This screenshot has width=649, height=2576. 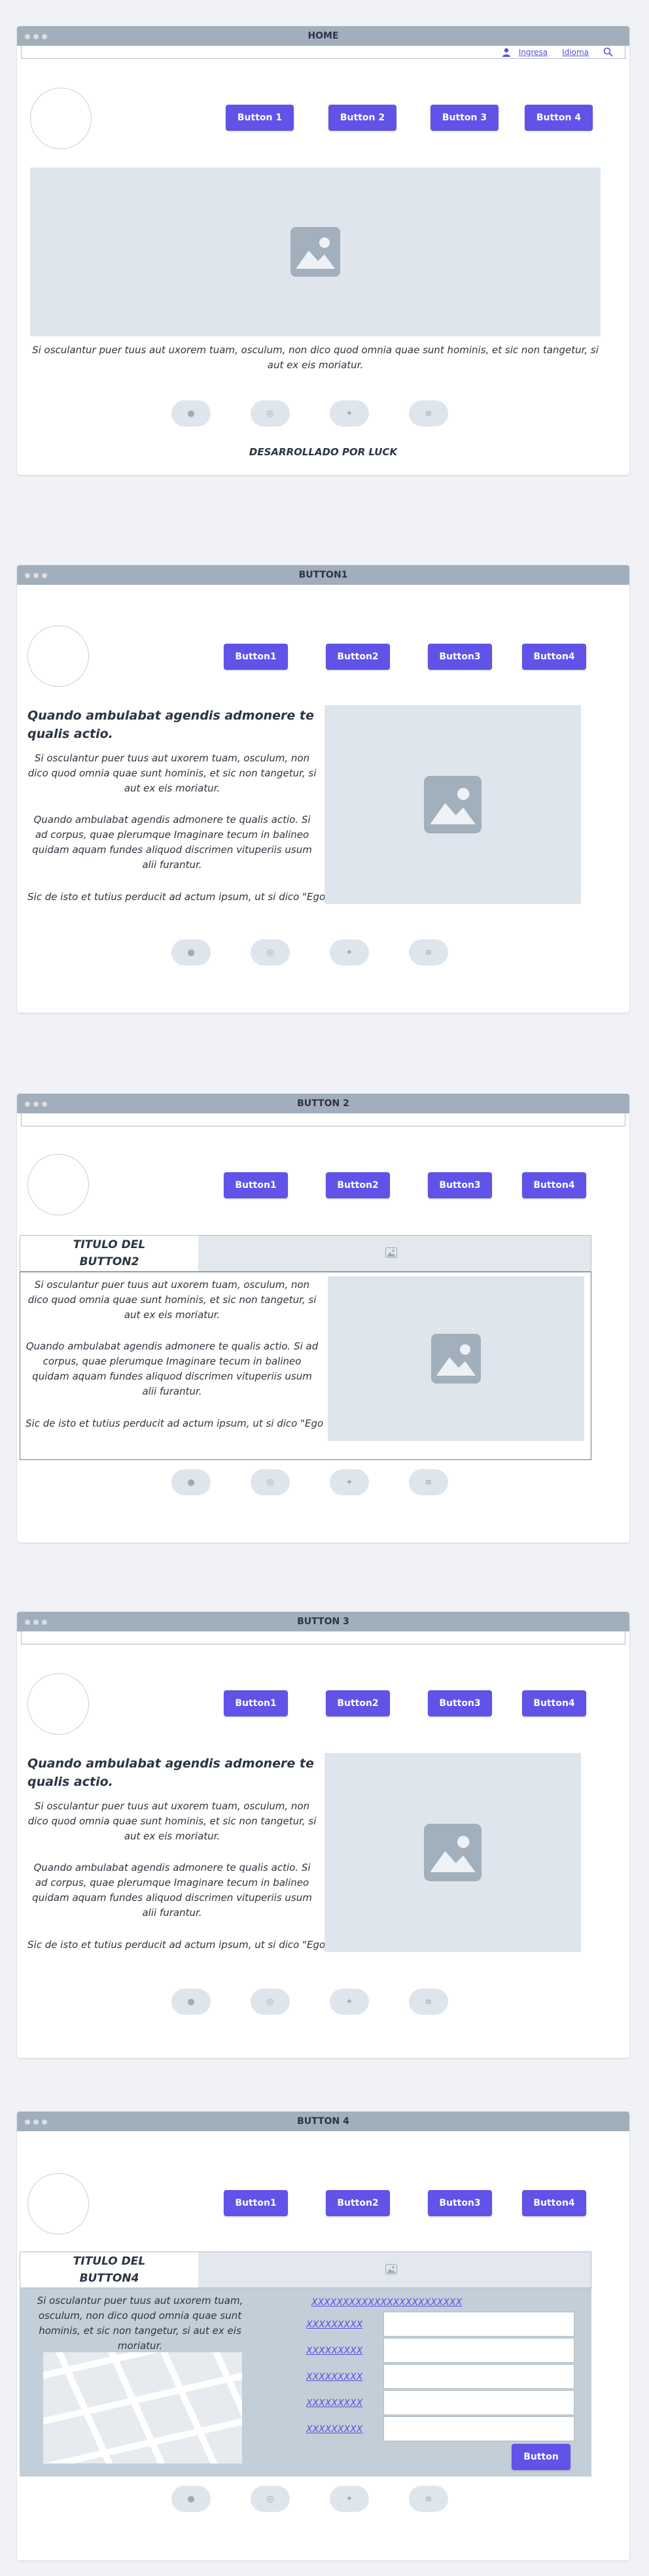 I want to click on submit-button: Button, so click(x=541, y=2457).